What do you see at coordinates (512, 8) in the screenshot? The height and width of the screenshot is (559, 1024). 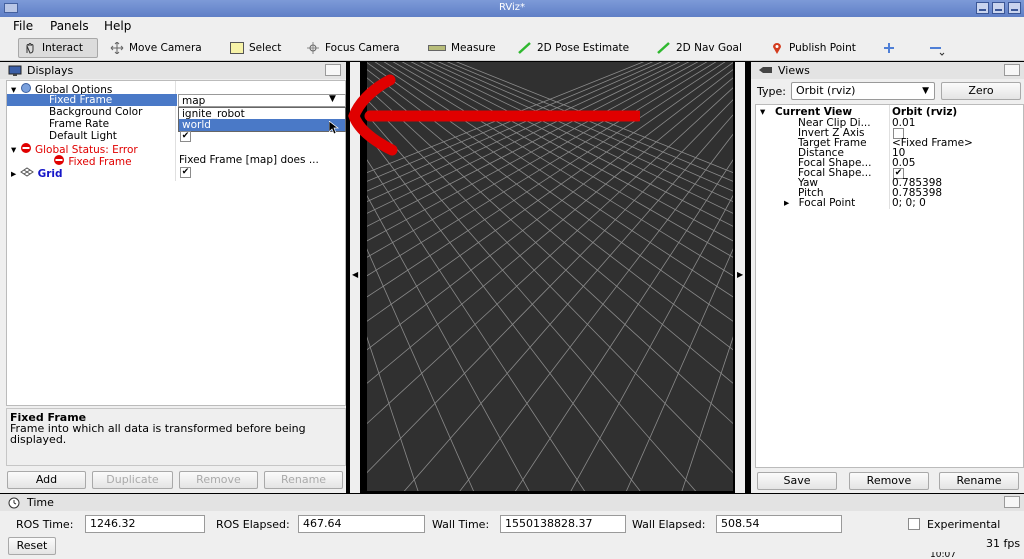 I see `title-bar: rviz RViz*` at bounding box center [512, 8].